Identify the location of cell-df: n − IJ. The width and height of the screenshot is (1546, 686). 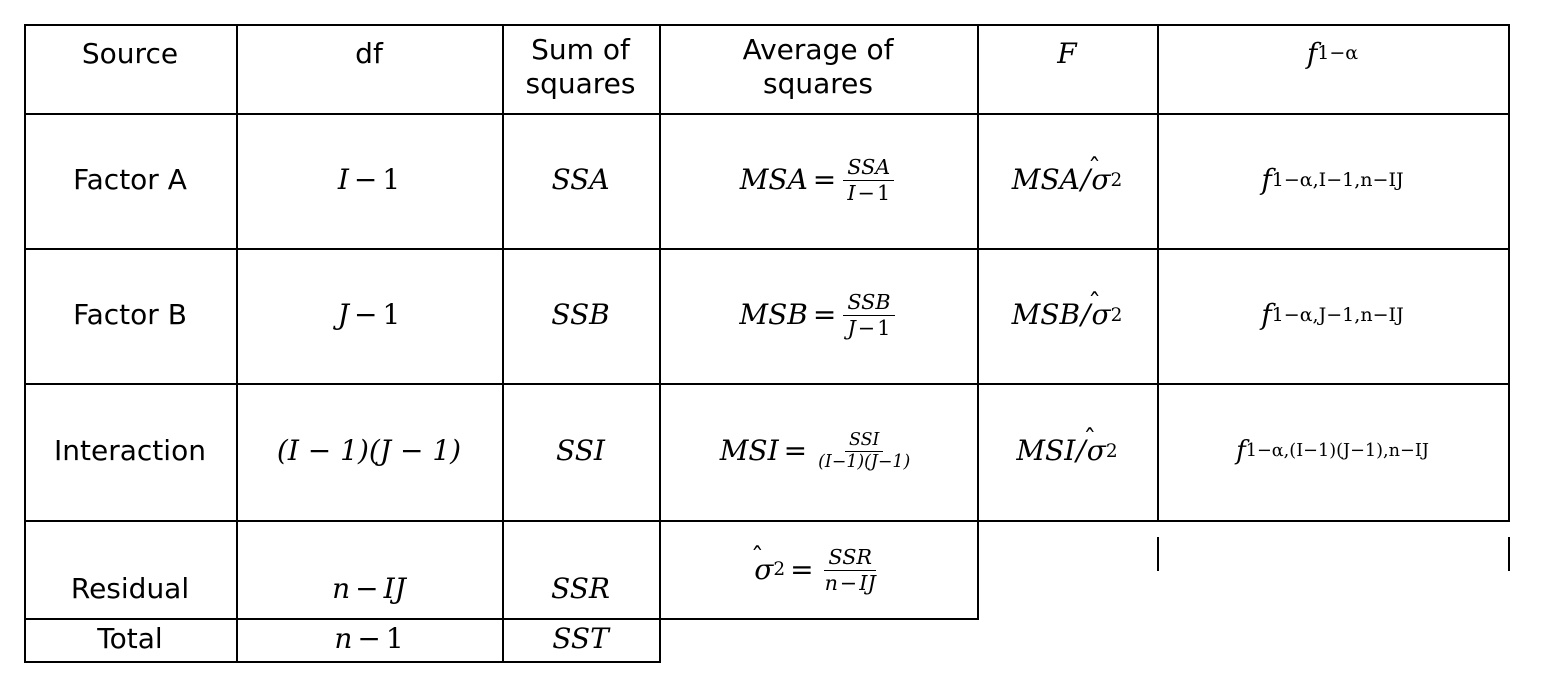
(369, 589).